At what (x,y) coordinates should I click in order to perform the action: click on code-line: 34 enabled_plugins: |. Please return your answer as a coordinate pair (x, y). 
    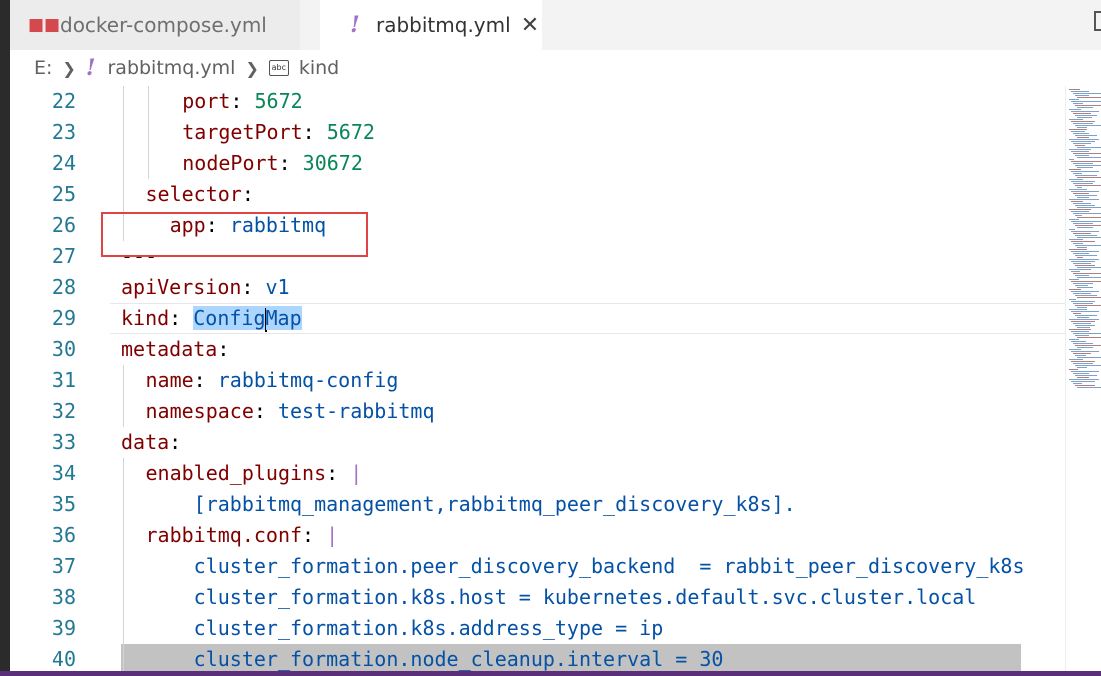
    Looking at the image, I should click on (537, 473).